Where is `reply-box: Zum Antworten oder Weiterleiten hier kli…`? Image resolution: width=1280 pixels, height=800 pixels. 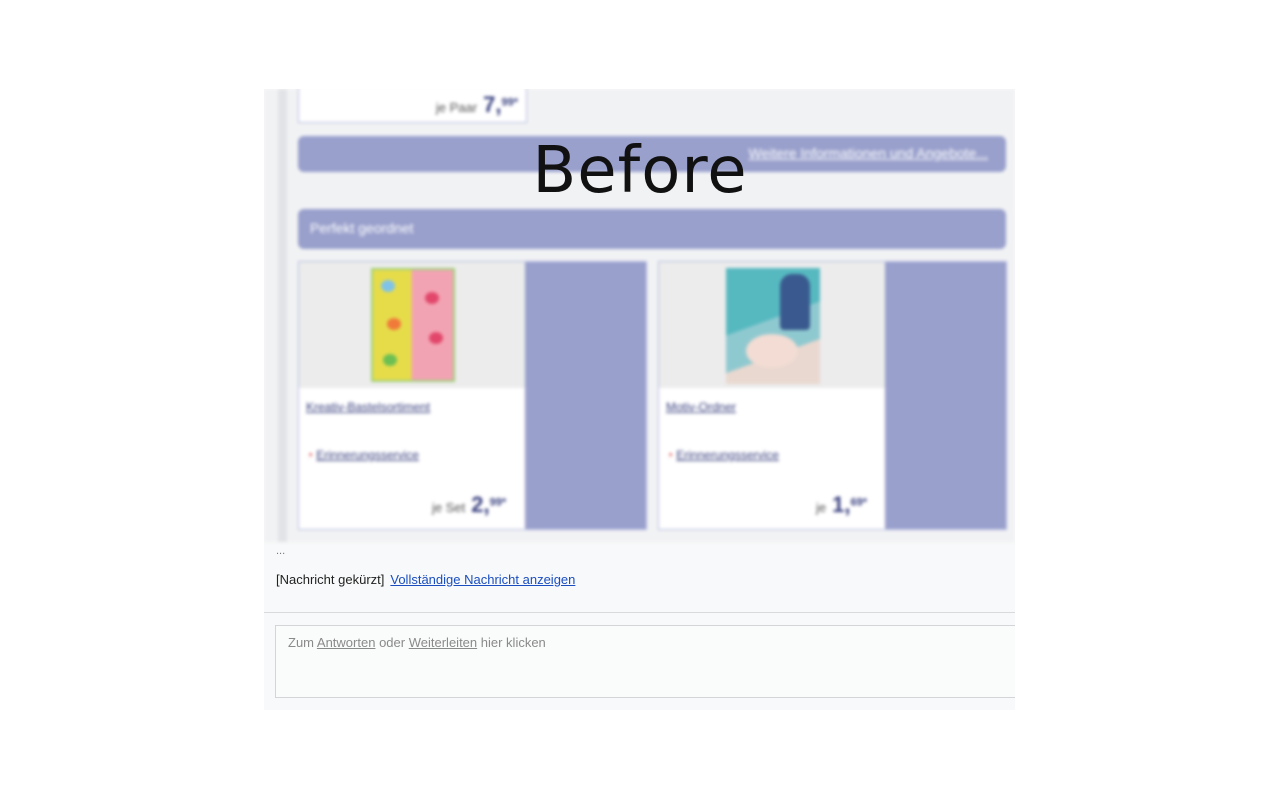
reply-box: Zum Antworten oder Weiterleiten hier kli… is located at coordinates (645, 661).